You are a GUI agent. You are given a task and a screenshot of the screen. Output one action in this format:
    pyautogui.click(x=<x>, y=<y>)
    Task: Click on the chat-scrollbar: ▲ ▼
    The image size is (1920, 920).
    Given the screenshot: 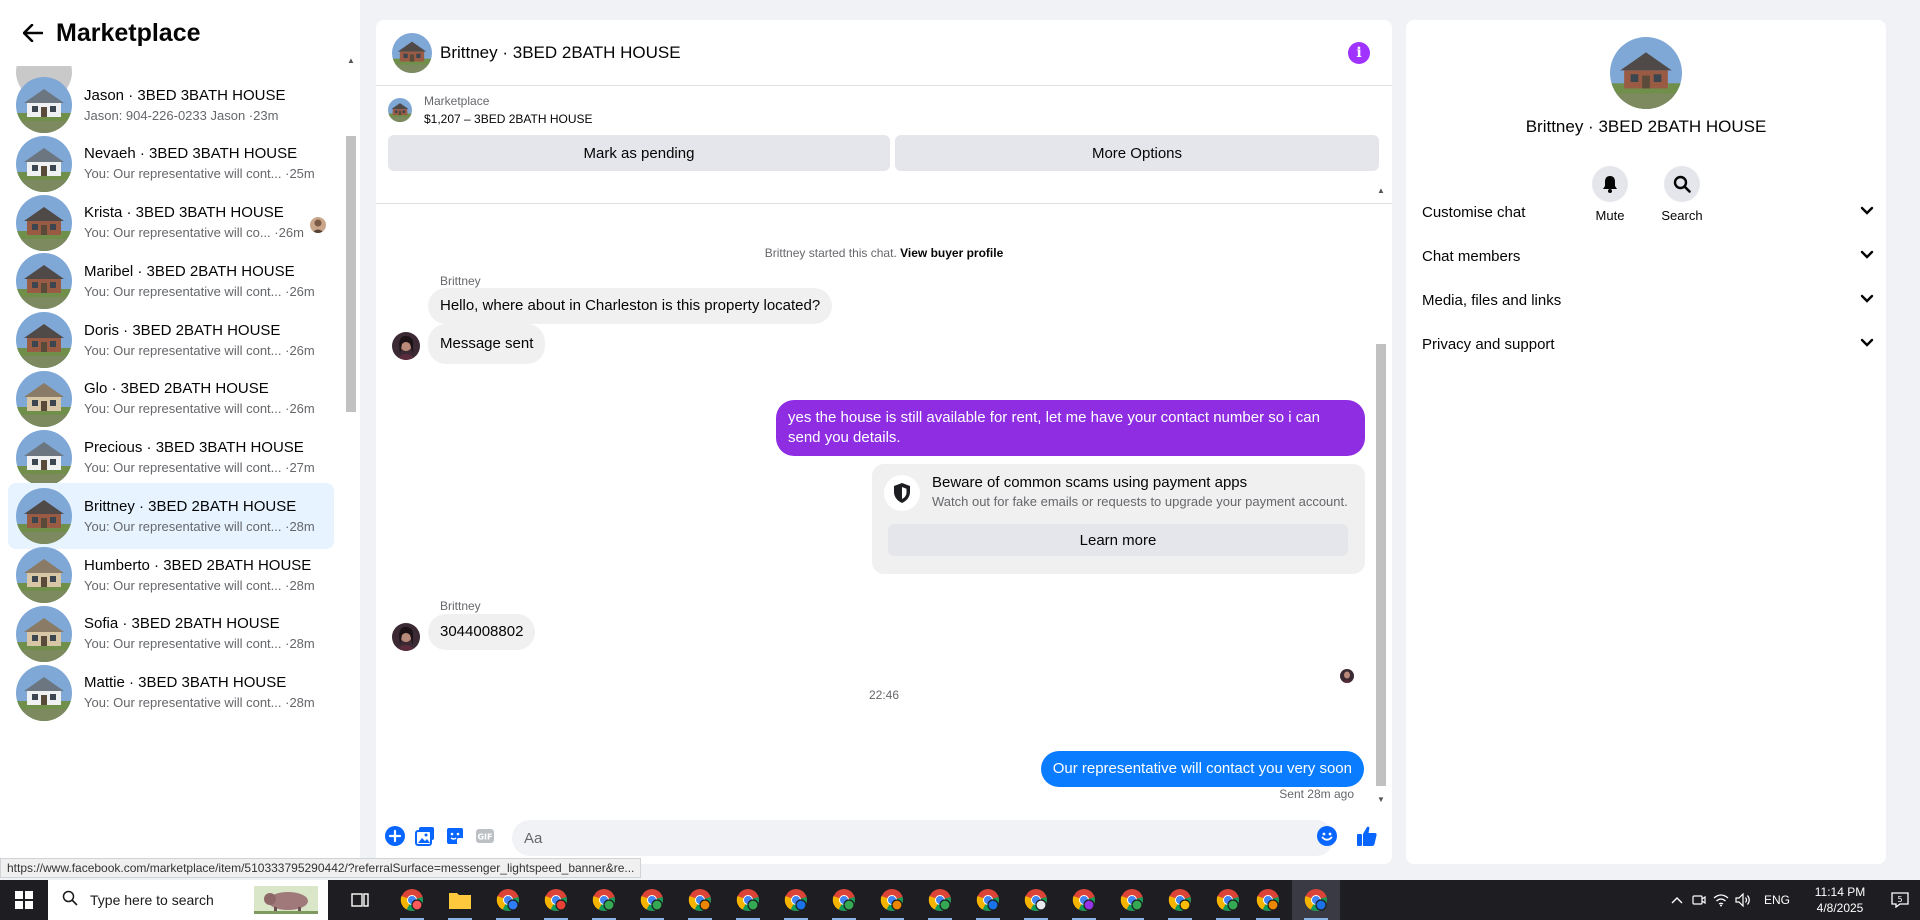 What is the action you would take?
    pyautogui.click(x=1381, y=494)
    